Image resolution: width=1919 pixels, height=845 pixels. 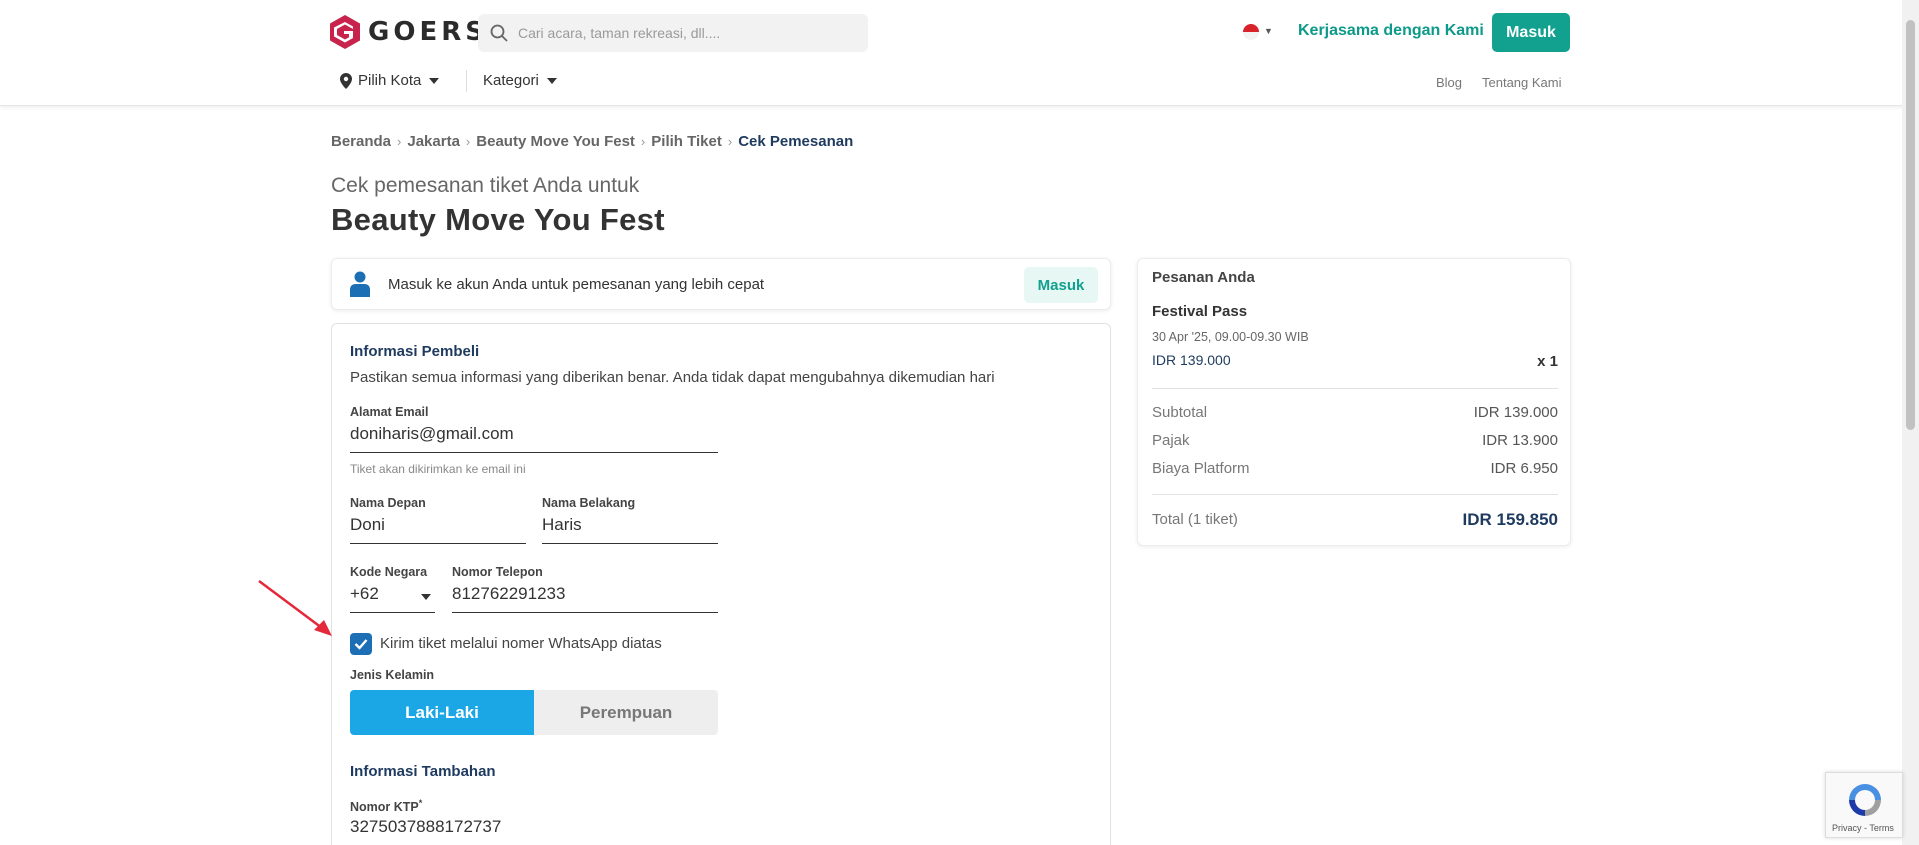 I want to click on breadcrumb-current: Cek Pemesanan, so click(x=796, y=141).